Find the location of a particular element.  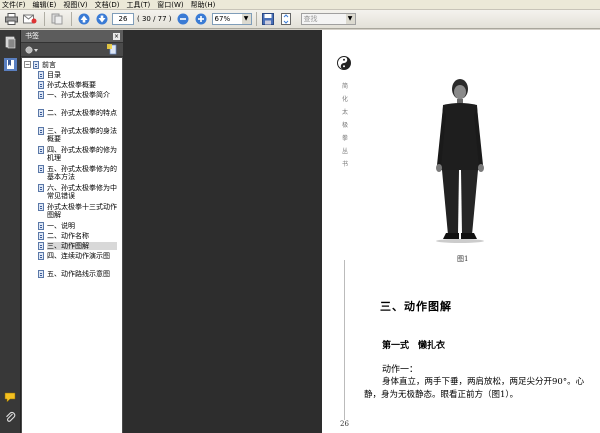

bookmark-item: 三、孙式太极拳的身法概要 is located at coordinates (77, 135).